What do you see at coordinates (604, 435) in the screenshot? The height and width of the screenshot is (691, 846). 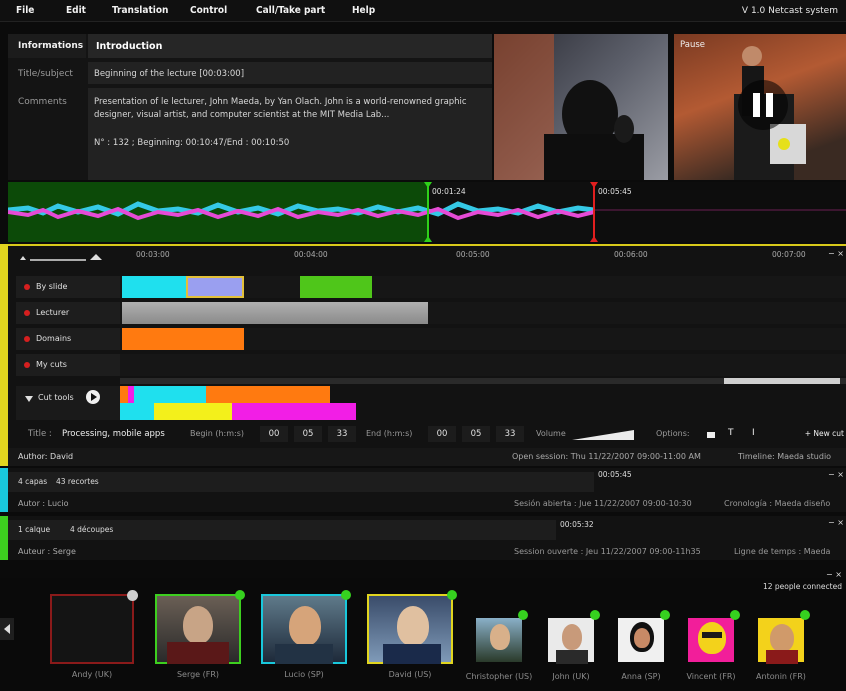 I see `volume-slider` at bounding box center [604, 435].